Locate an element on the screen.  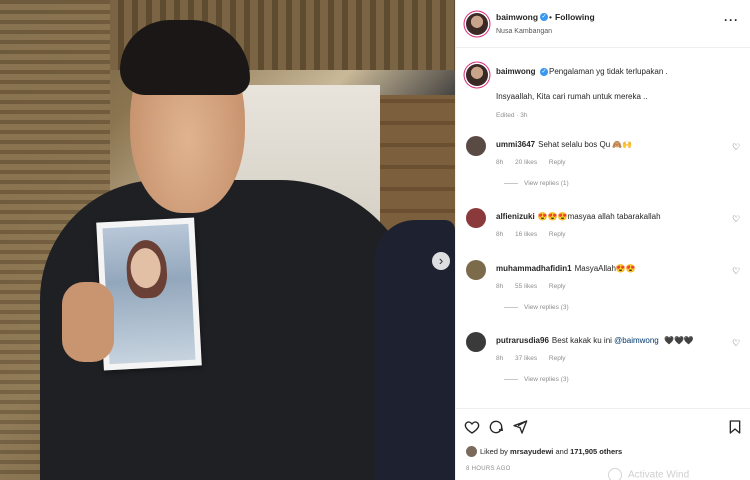
watermark-logo is located at coordinates (615, 474).